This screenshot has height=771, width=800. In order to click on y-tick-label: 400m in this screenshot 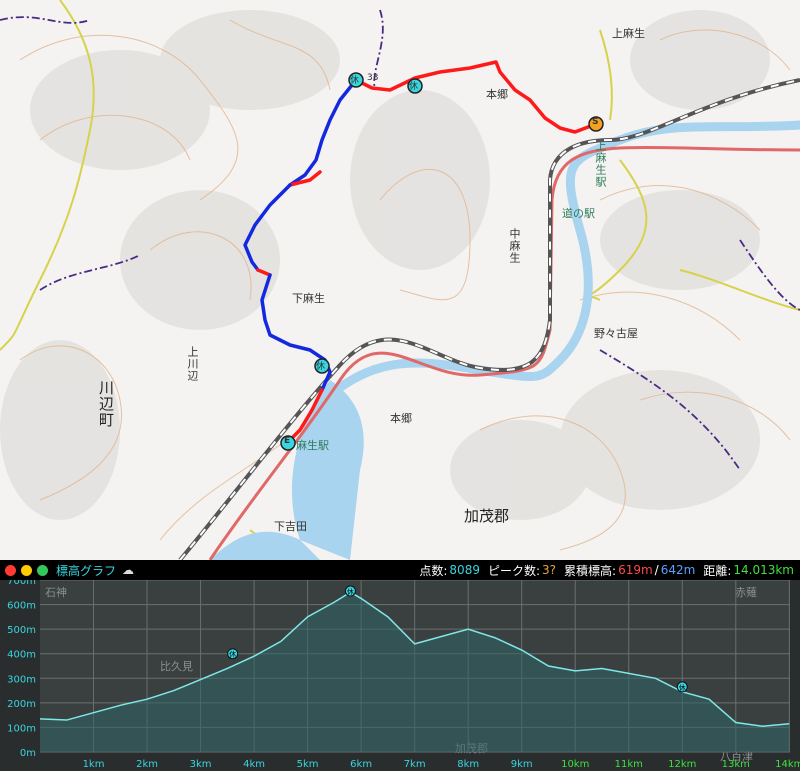, I will do `click(21, 655)`.